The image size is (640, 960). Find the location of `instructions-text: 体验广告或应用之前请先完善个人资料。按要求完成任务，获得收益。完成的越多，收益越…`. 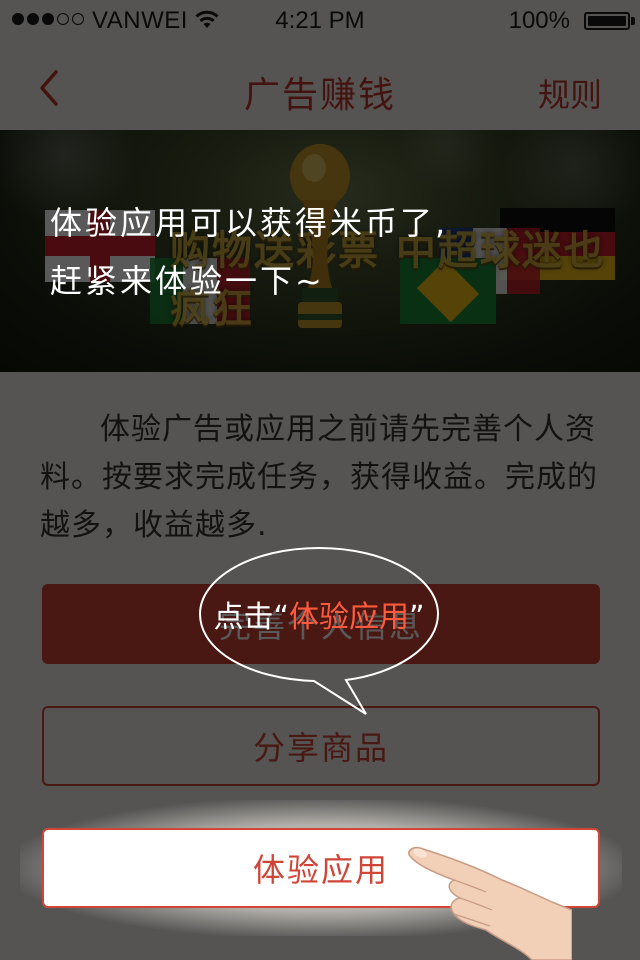

instructions-text: 体验广告或应用之前请先完善个人资料。按要求完成任务，获得收益。完成的越多，收益越… is located at coordinates (319, 477).